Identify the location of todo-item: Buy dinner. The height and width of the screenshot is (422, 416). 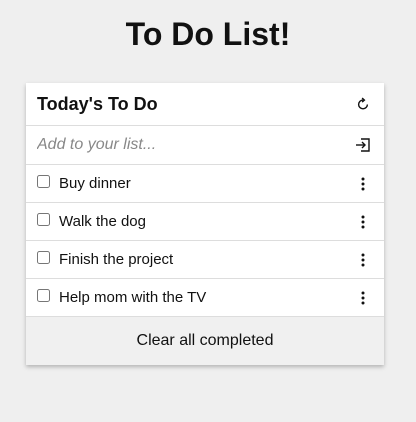
(205, 184).